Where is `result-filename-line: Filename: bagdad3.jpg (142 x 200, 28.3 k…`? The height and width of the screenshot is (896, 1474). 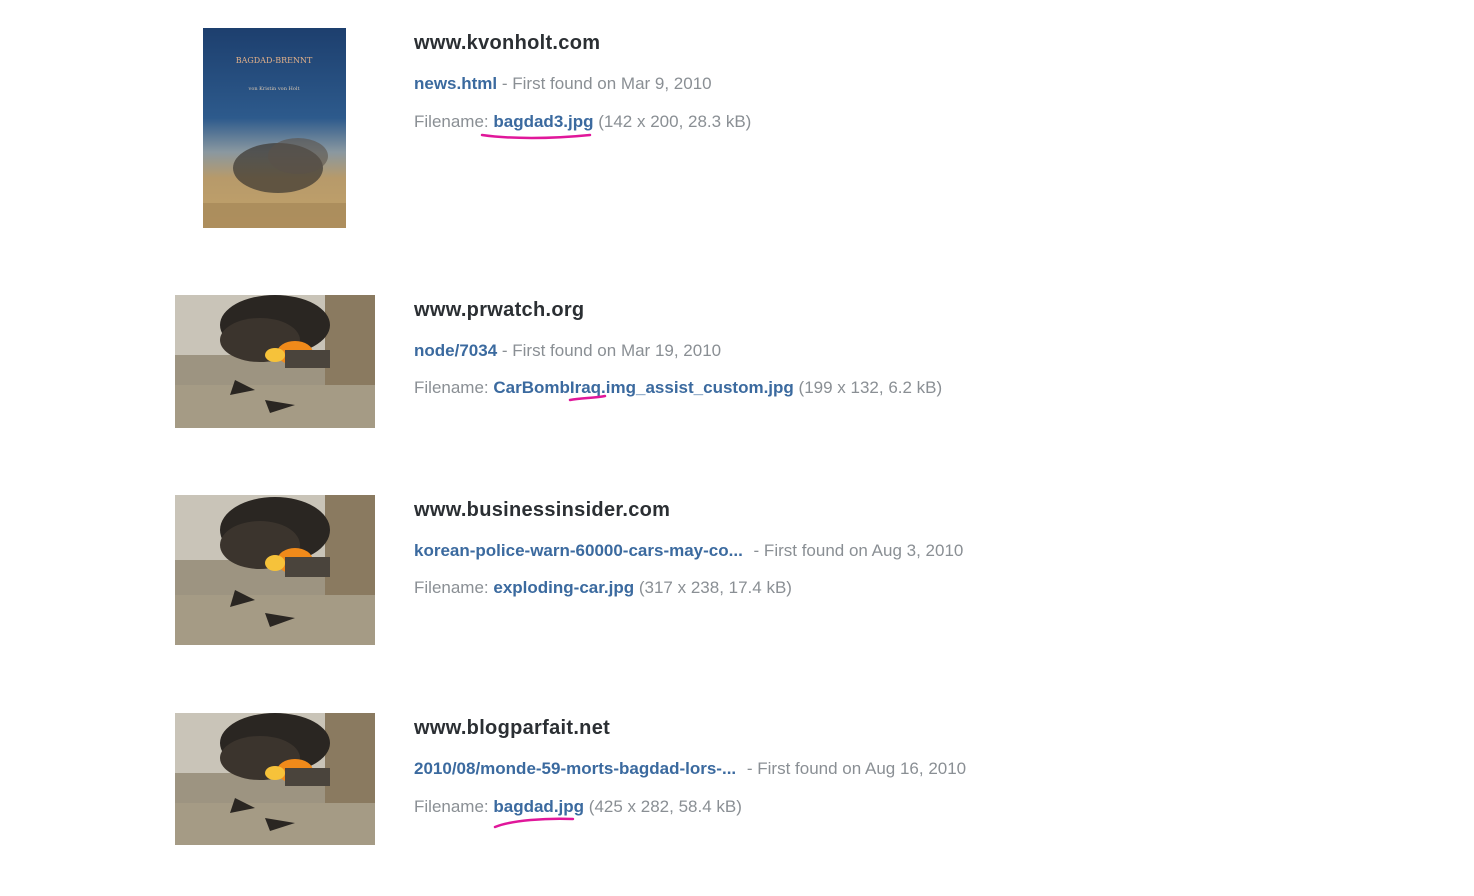 result-filename-line: Filename: bagdad3.jpg (142 x 200, 28.3 k… is located at coordinates (582, 122).